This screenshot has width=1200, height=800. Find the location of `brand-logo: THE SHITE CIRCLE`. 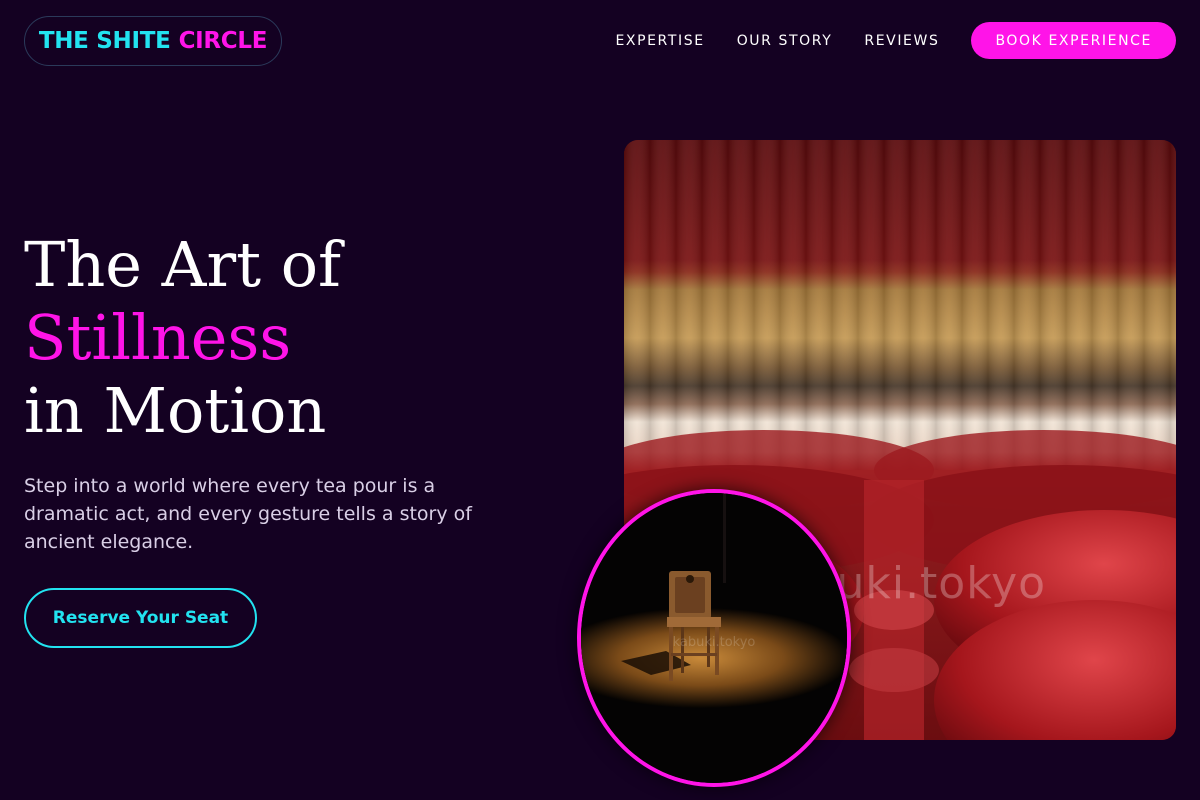

brand-logo: THE SHITE CIRCLE is located at coordinates (153, 41).